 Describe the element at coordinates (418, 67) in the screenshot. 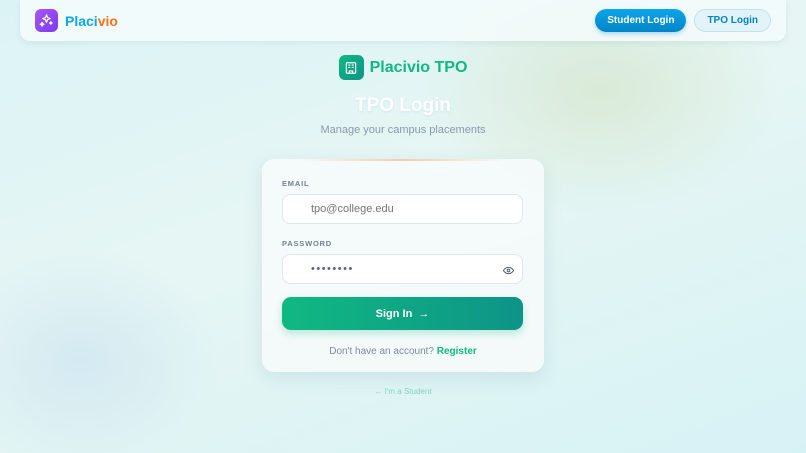

I see `hero-brand-name: Placivio TPO` at that location.